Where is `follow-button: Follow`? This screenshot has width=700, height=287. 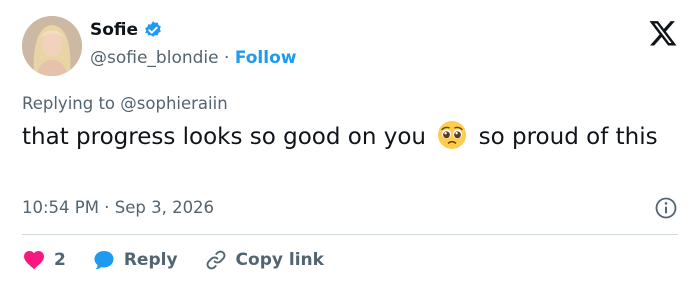
follow-button: Follow is located at coordinates (266, 58).